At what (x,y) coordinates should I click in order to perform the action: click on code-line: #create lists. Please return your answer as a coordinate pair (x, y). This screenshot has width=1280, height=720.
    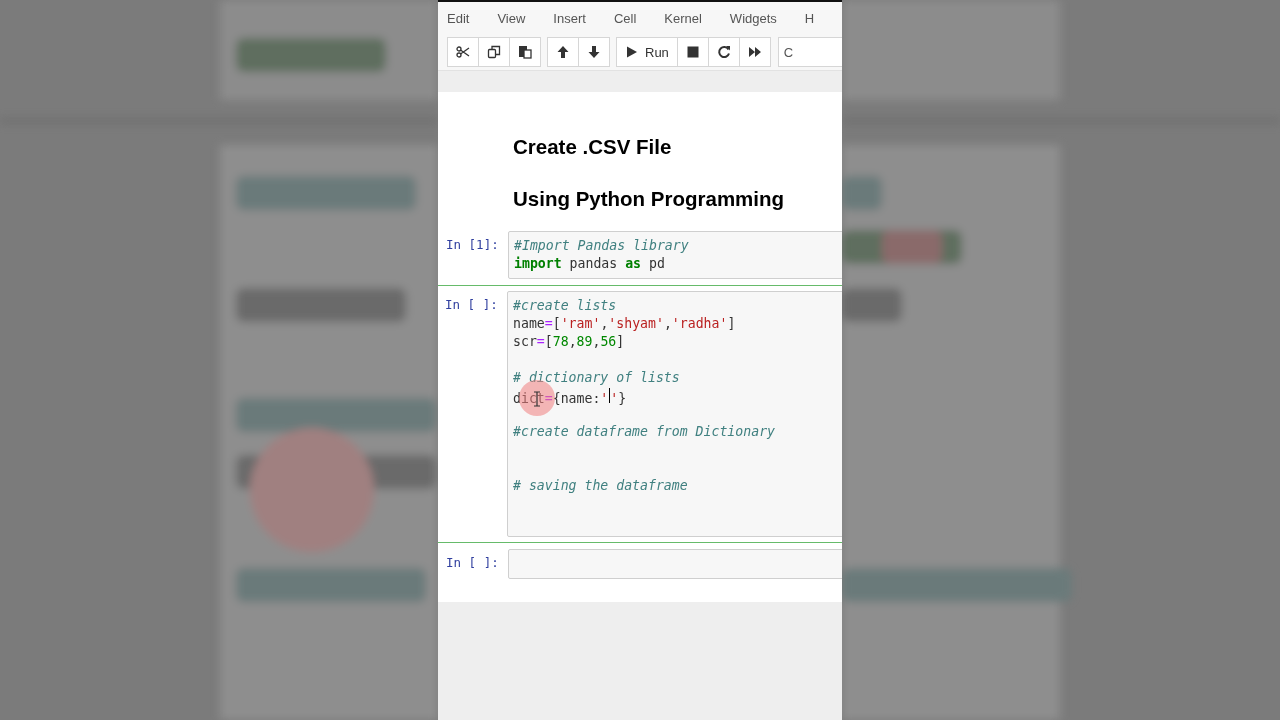
    Looking at the image, I should click on (565, 306).